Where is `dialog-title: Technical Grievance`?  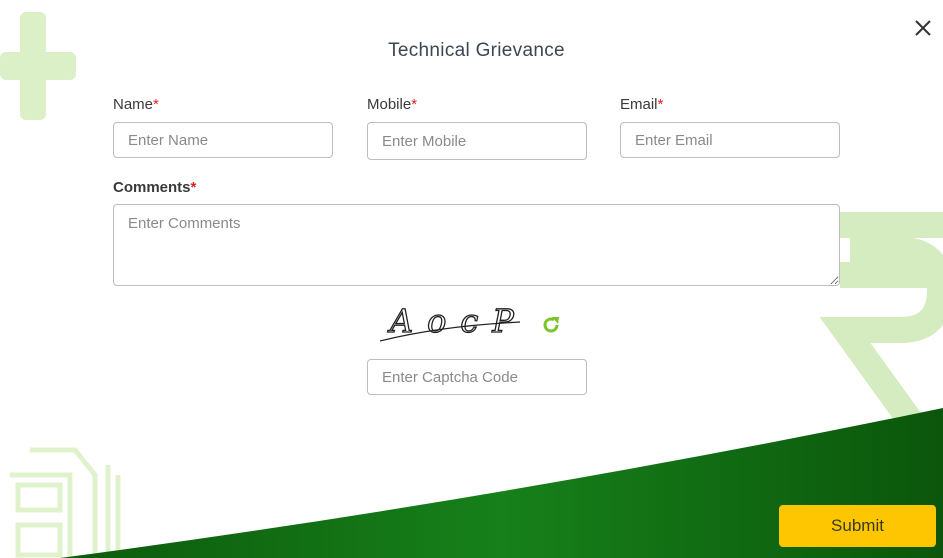
dialog-title: Technical Grievance is located at coordinates (476, 50).